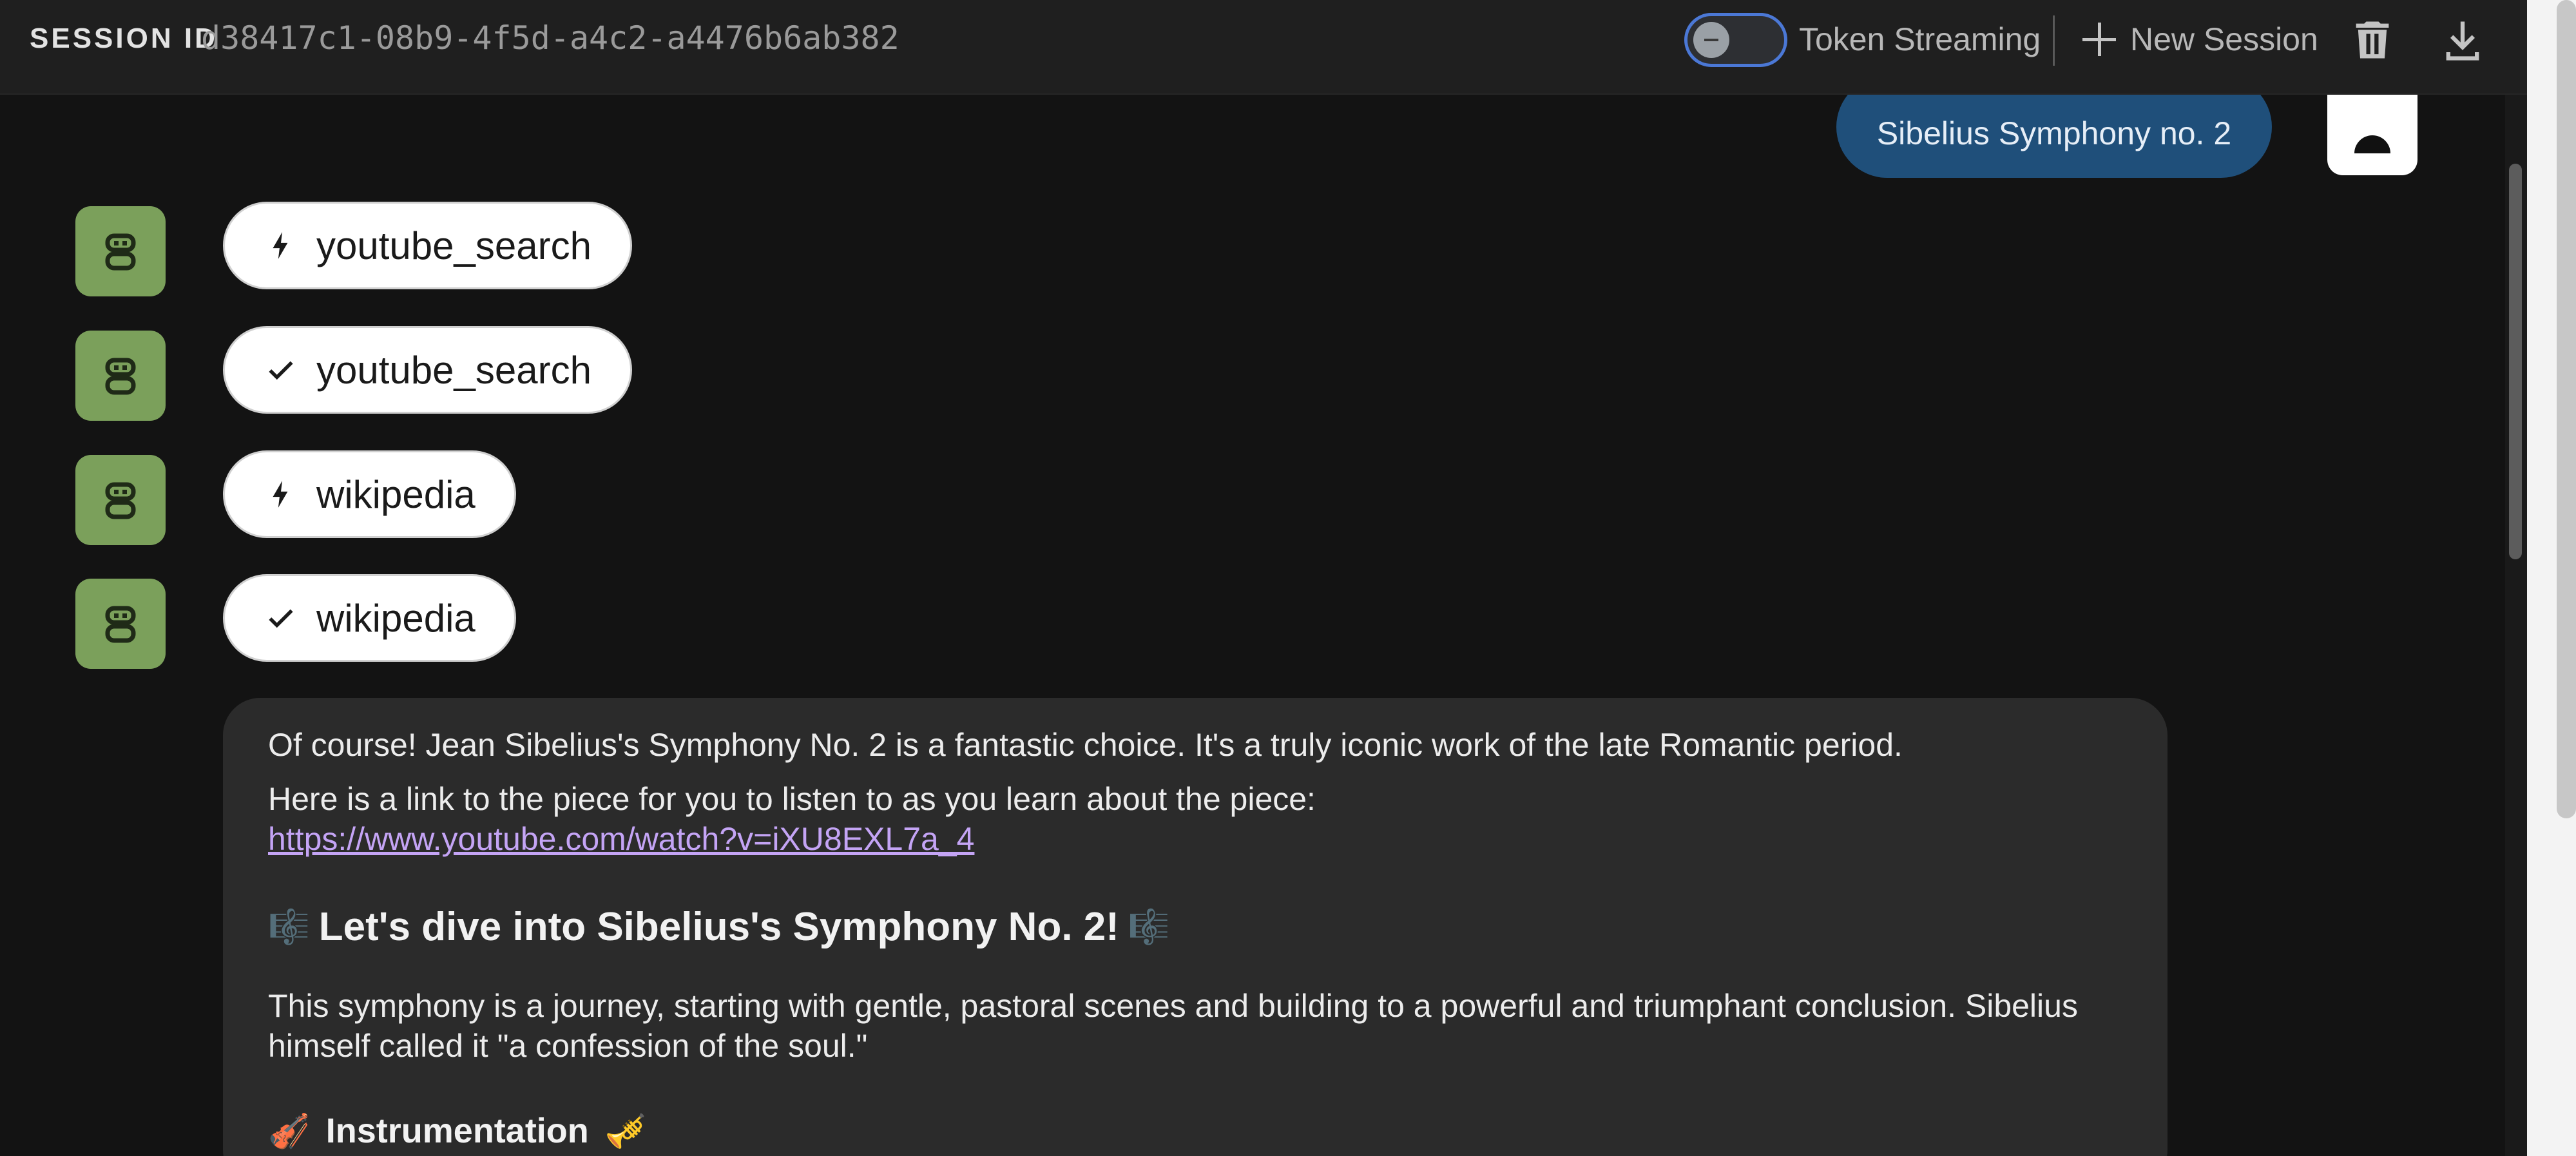 The width and height of the screenshot is (2576, 1156). What do you see at coordinates (396, 618) in the screenshot?
I see `tool-result-label: wikipedia` at bounding box center [396, 618].